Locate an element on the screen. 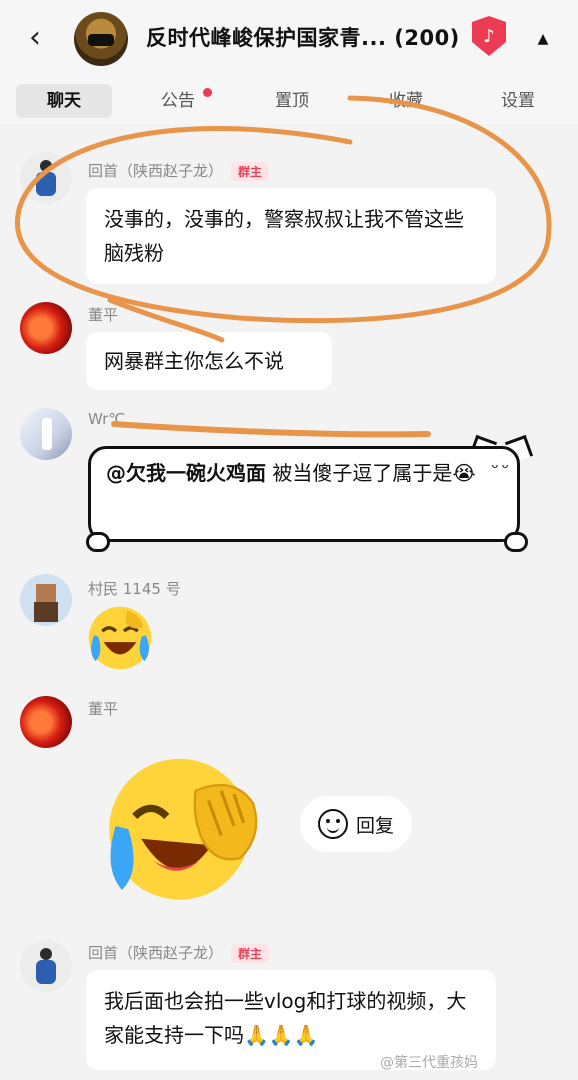 The height and width of the screenshot is (1080, 578). crying-laughing-emoji-large is located at coordinates (186, 826).